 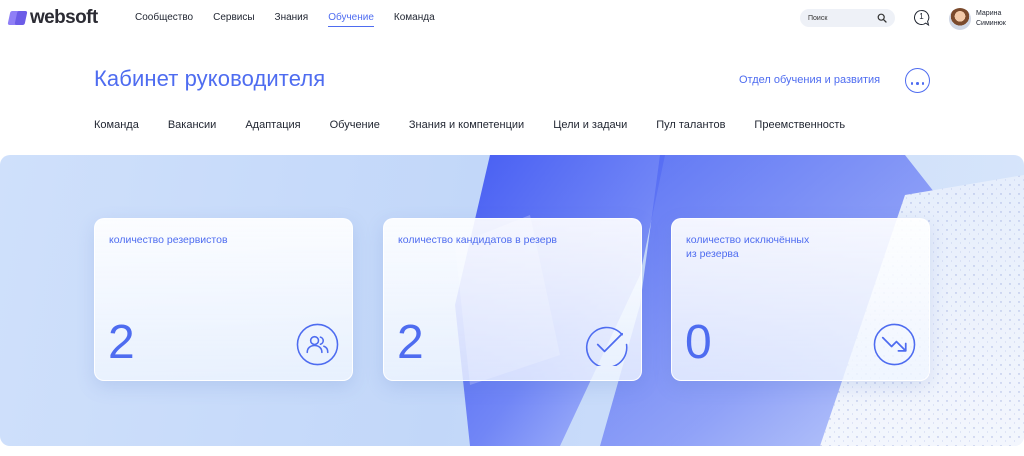 I want to click on more-options-button, so click(x=917, y=80).